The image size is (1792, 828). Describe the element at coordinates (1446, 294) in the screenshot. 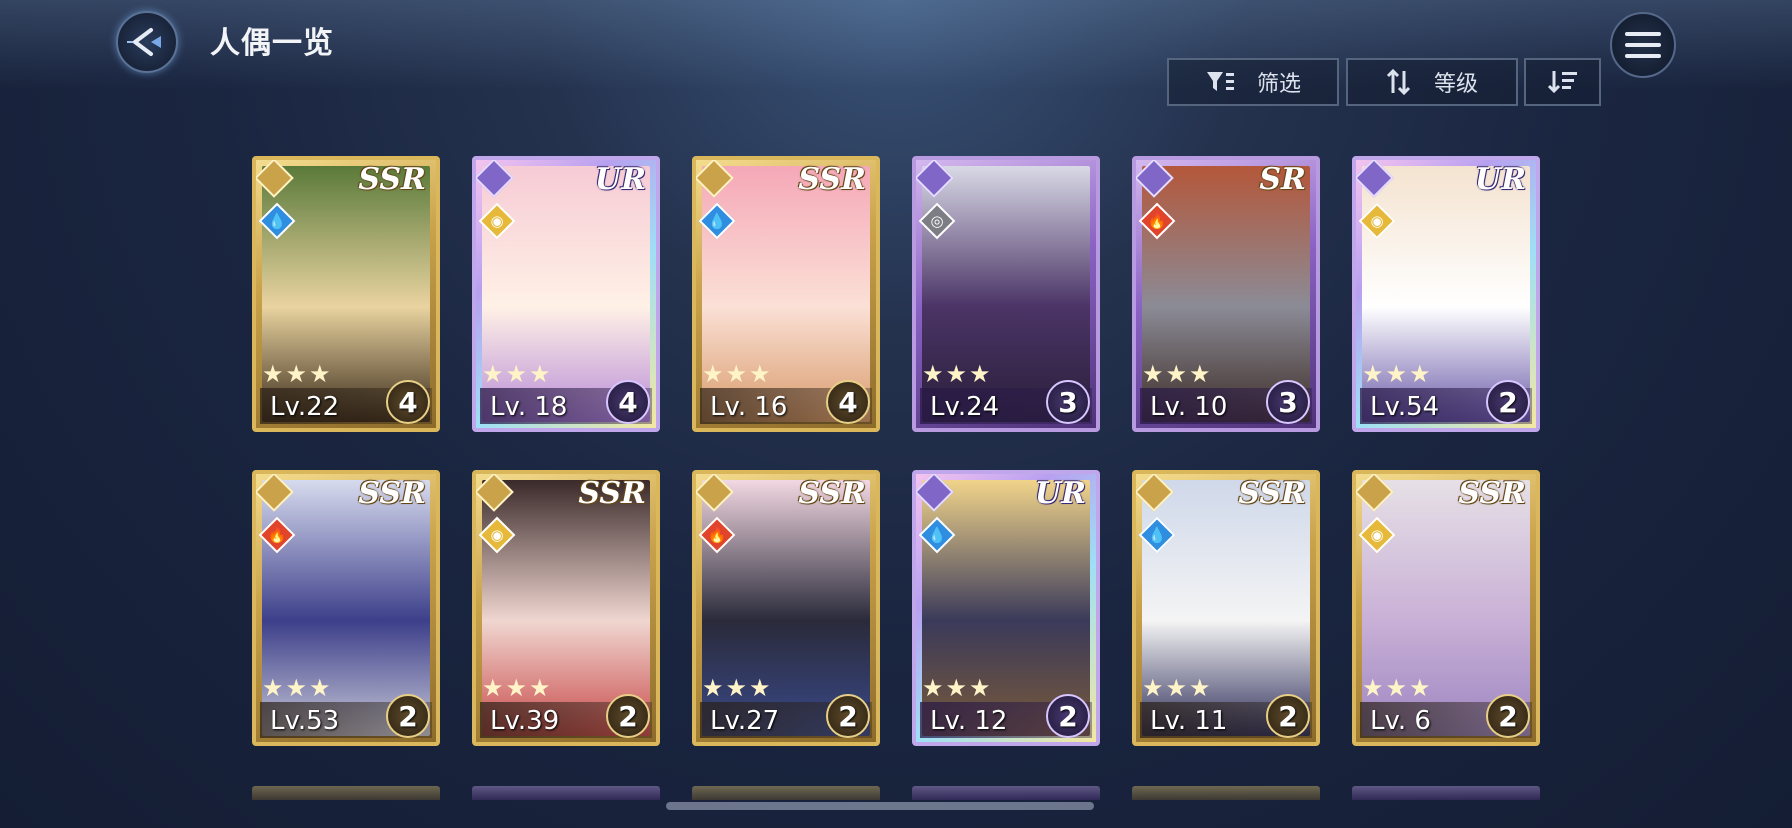

I see `character-card: ◉ UR ★★★ Lv.54 2` at that location.